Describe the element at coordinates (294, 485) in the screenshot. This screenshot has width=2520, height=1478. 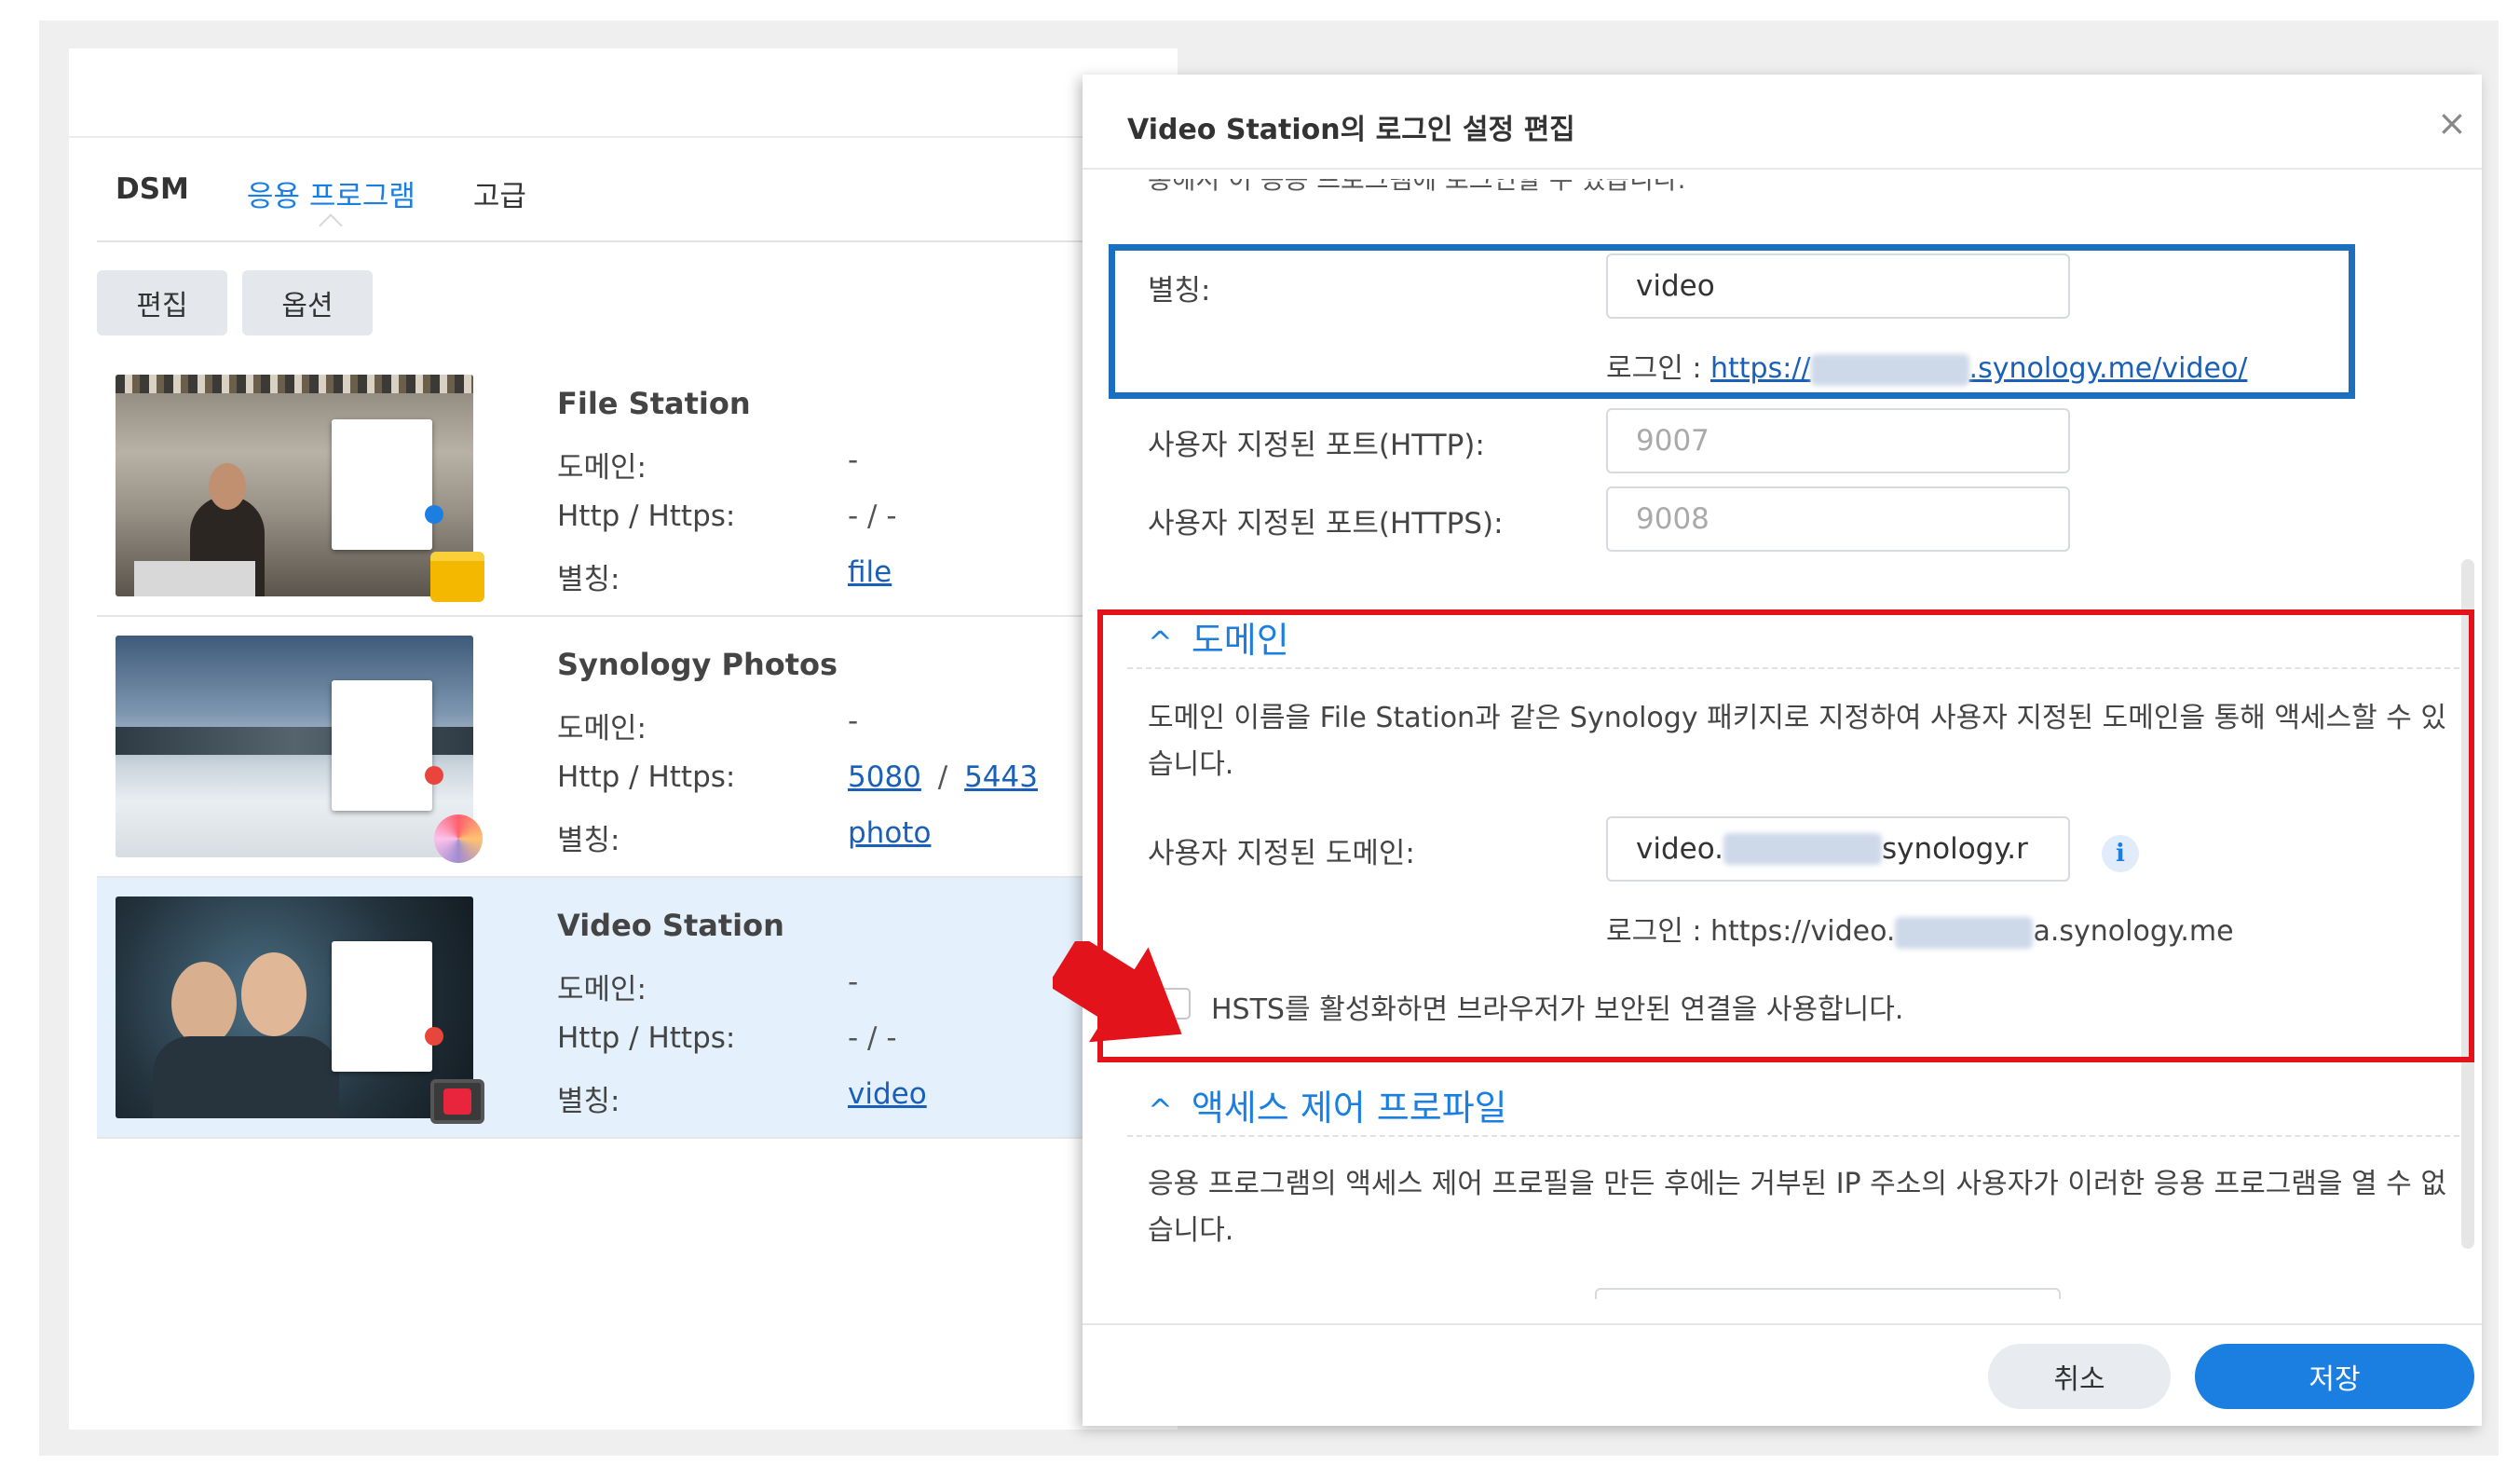
I see `file-station-thumbnail` at that location.